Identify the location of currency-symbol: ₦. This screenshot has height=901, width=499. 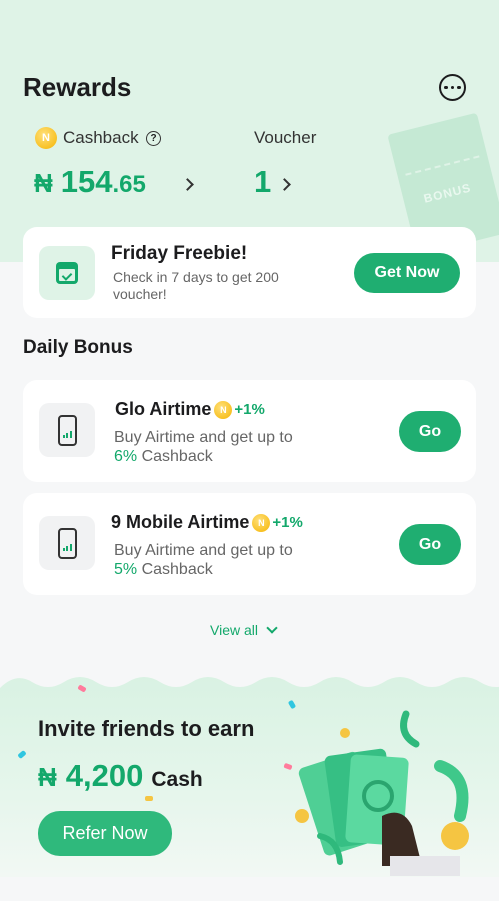
(43, 183).